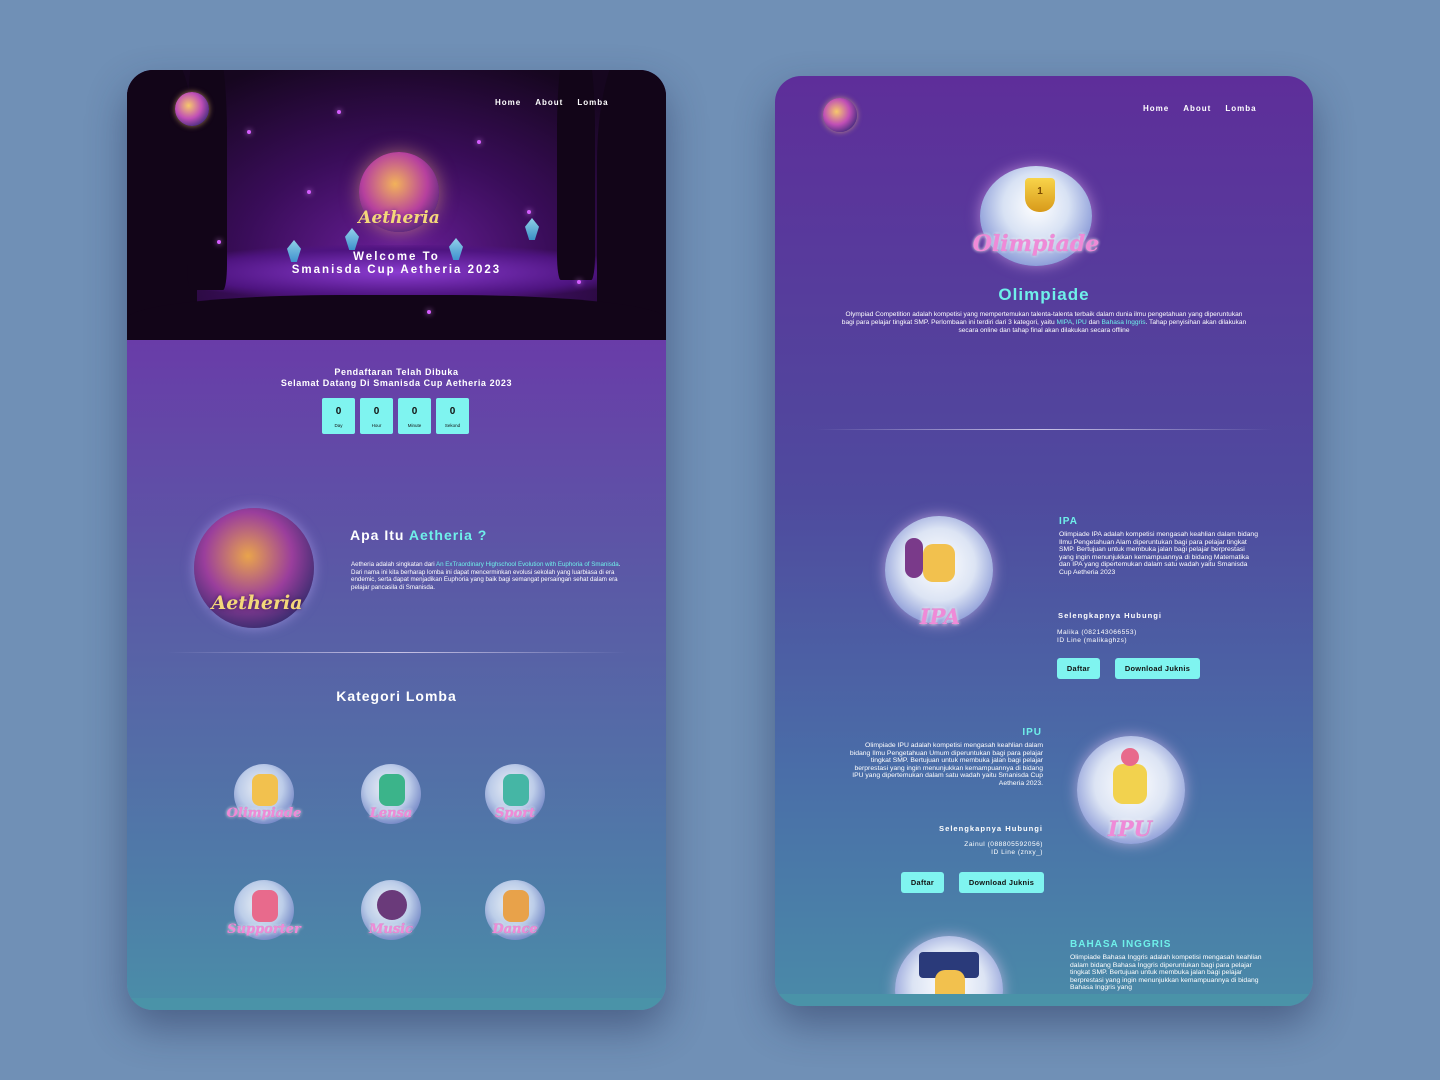 The image size is (1440, 1080). Describe the element at coordinates (396, 263) in the screenshot. I see `hero-title: Welcome To Smanisda Cup Aetheria 2023` at that location.